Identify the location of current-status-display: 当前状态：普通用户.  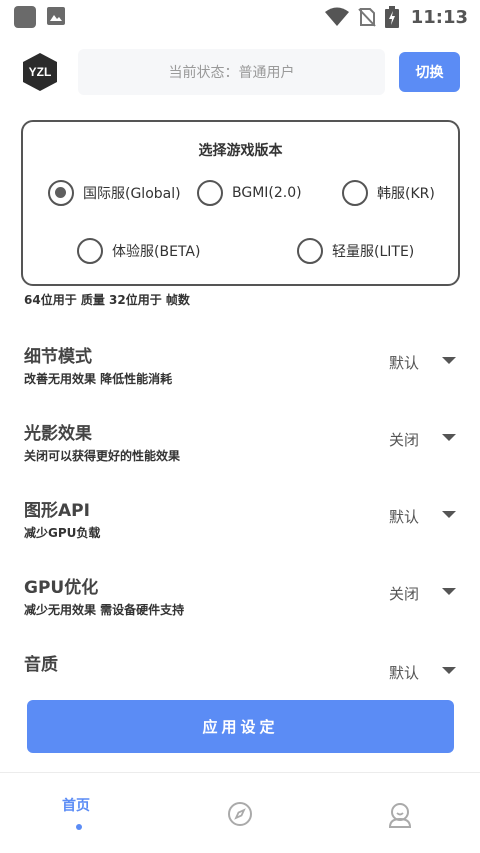
(231, 72).